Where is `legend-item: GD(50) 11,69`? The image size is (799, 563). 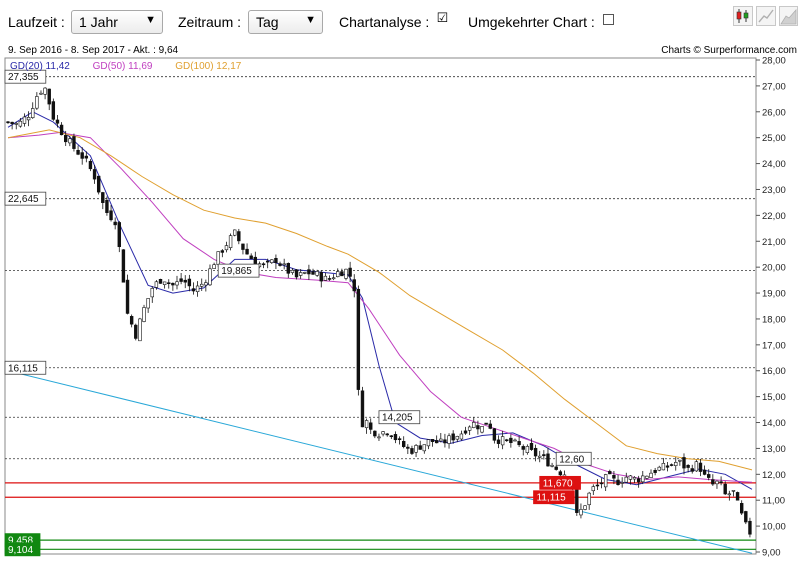 legend-item: GD(50) 11,69 is located at coordinates (123, 66).